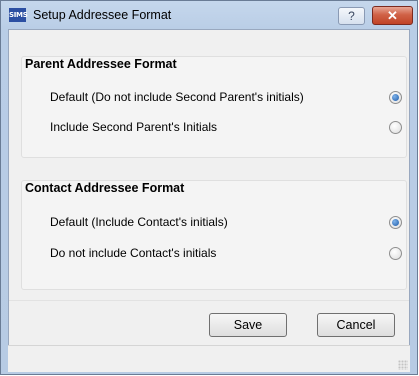  I want to click on separator, so click(209, 300).